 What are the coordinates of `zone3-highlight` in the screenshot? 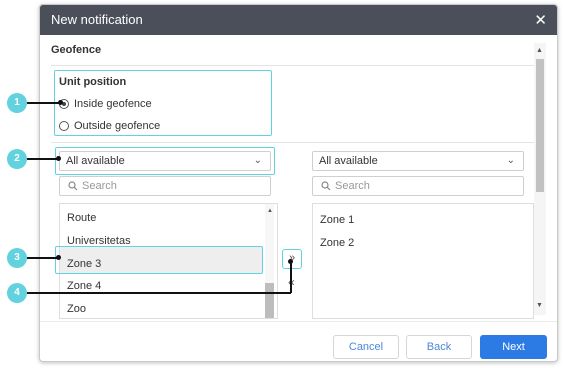 It's located at (159, 260).